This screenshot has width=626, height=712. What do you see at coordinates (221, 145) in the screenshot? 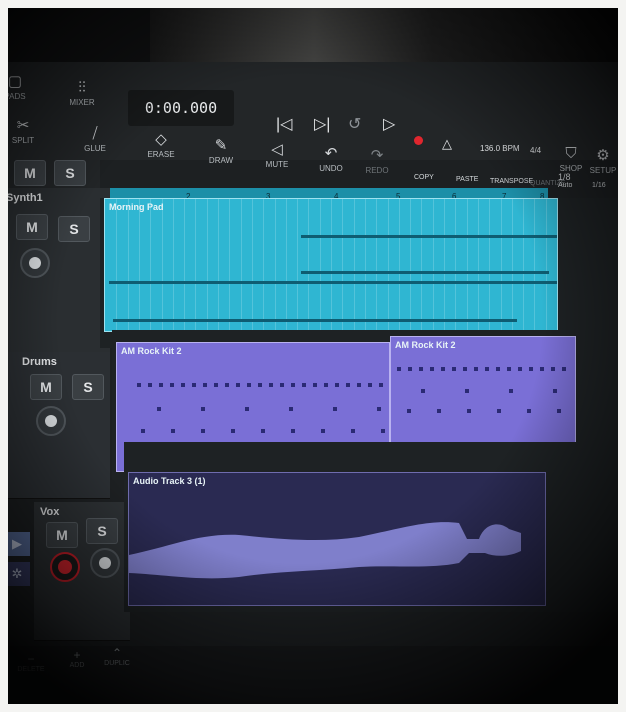
I see `pencil-icon: ✎` at bounding box center [221, 145].